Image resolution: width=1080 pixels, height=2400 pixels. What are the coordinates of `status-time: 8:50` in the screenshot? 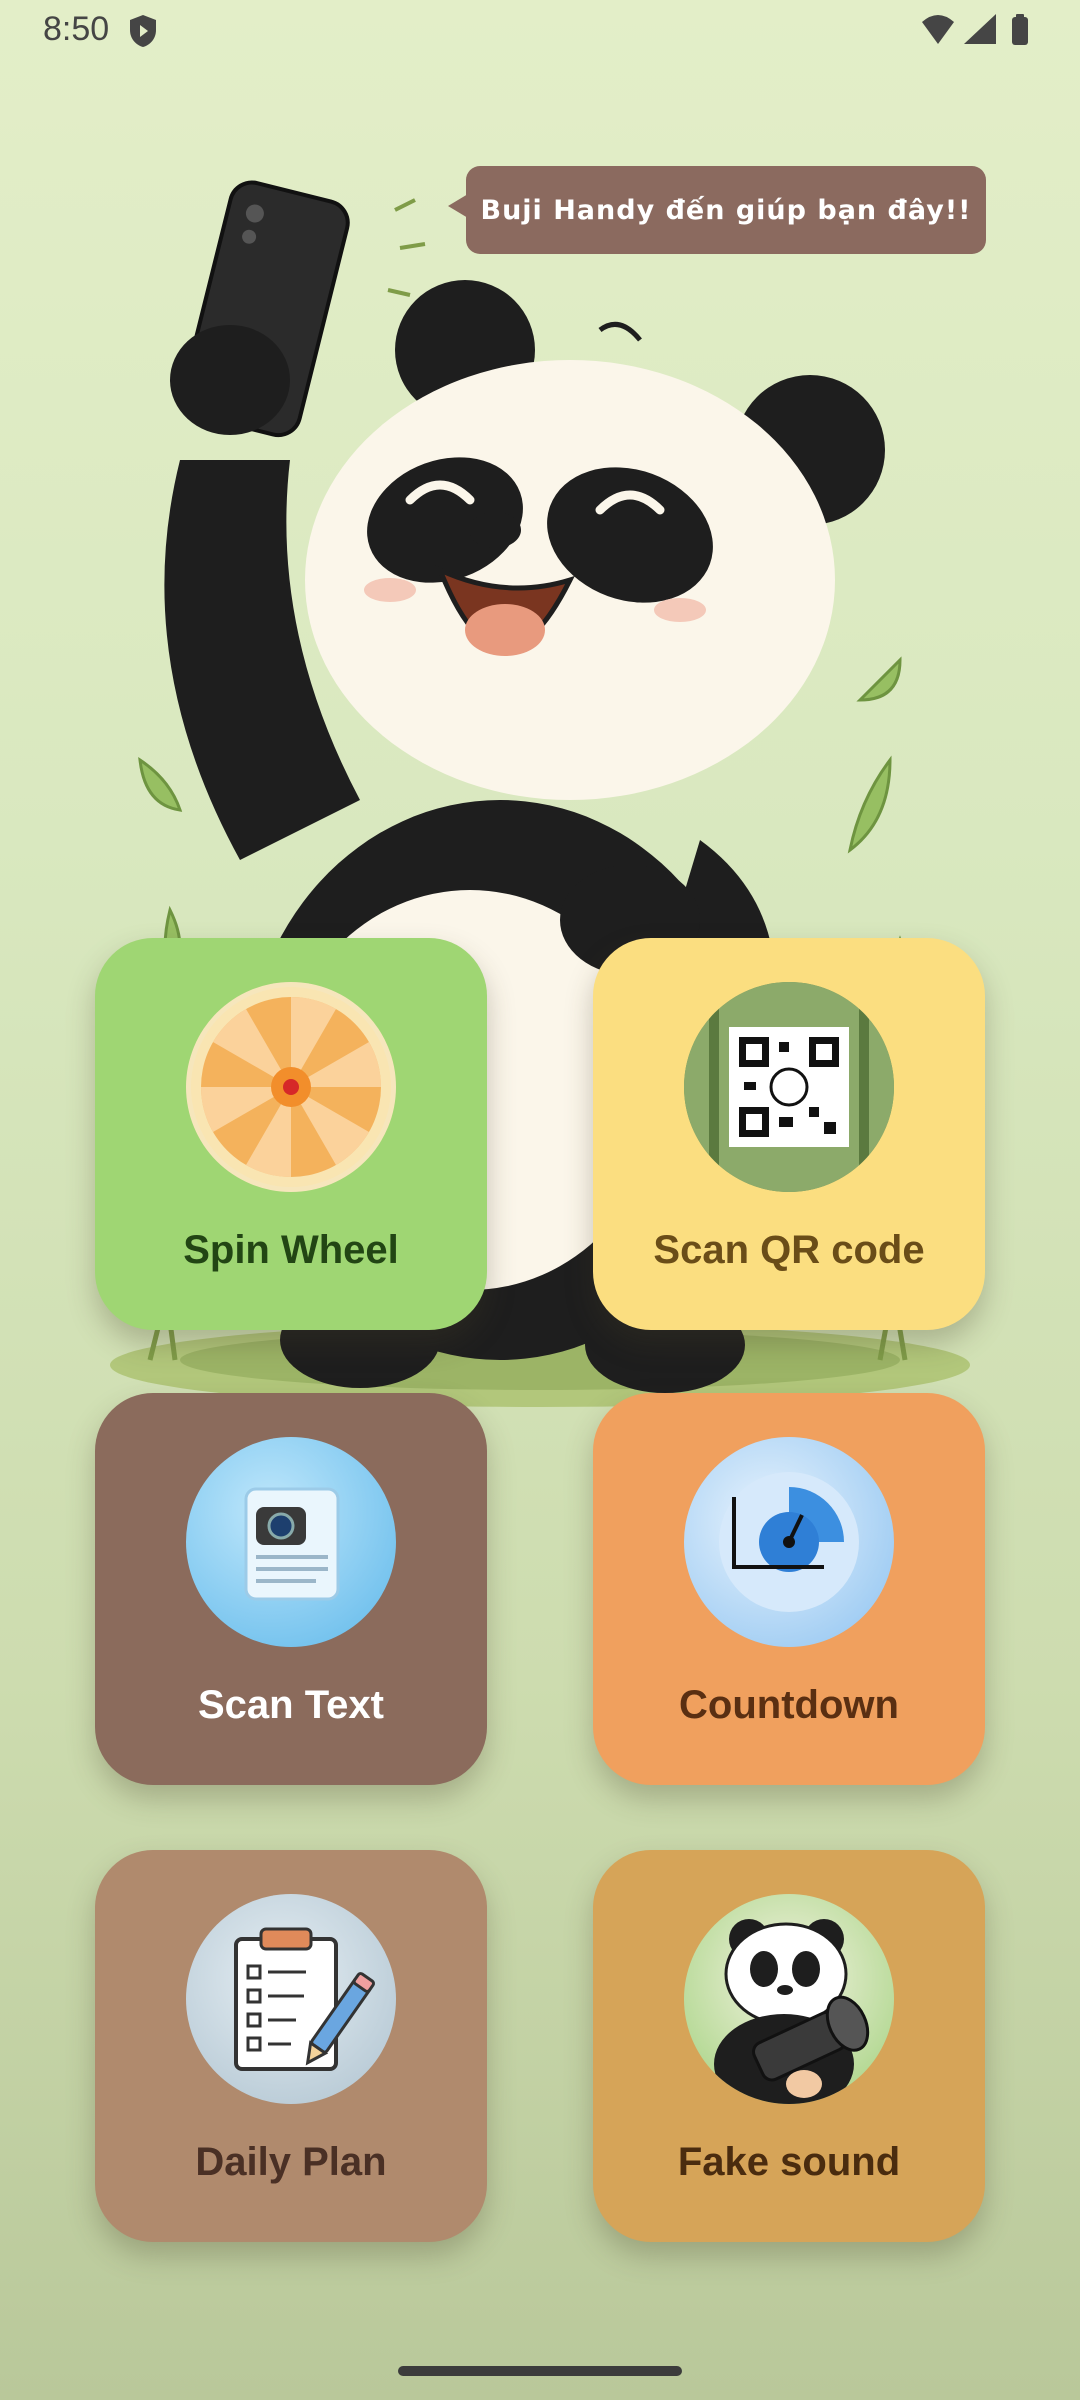 It's located at (76, 29).